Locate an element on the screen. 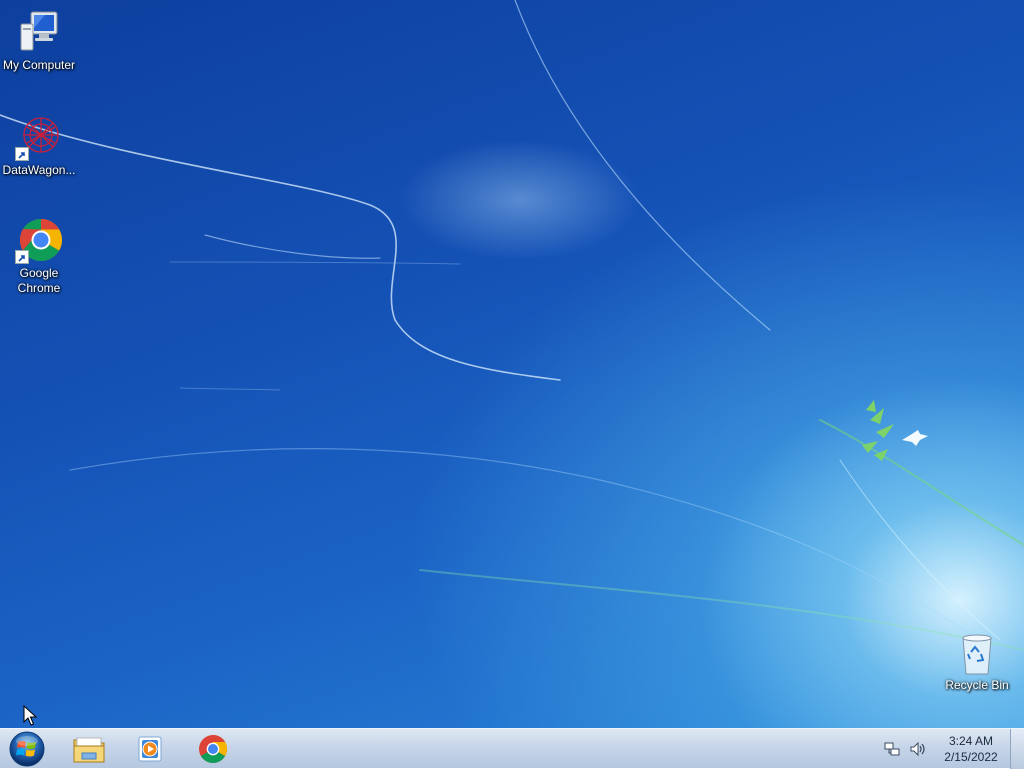 The image size is (1024, 773). show-desktop-button is located at coordinates (1017, 749).